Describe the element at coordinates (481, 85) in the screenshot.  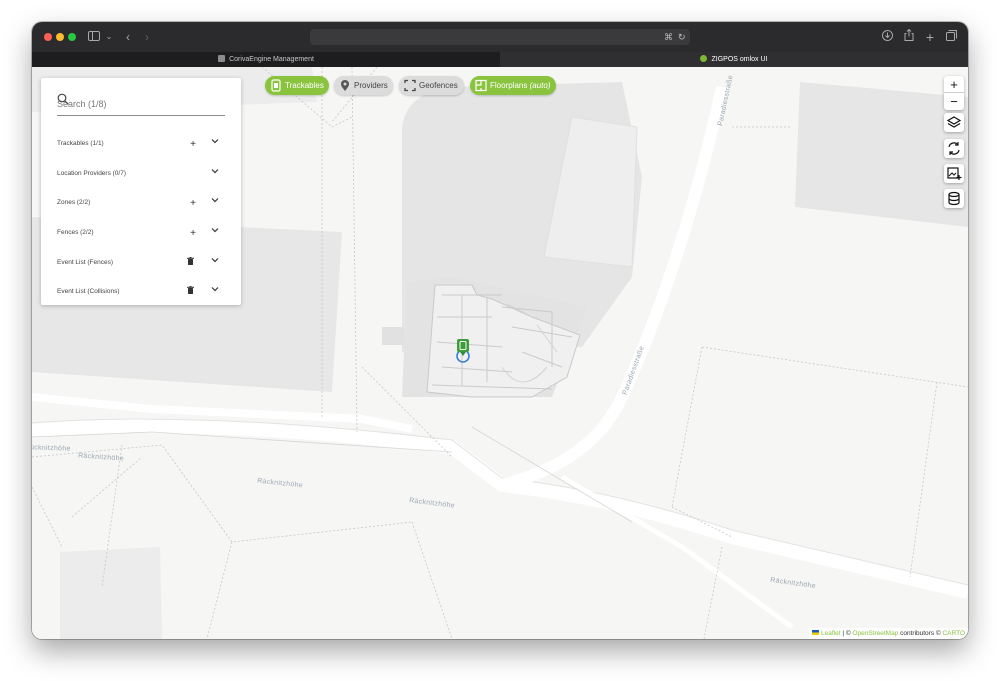
I see `floorplan-icon` at that location.